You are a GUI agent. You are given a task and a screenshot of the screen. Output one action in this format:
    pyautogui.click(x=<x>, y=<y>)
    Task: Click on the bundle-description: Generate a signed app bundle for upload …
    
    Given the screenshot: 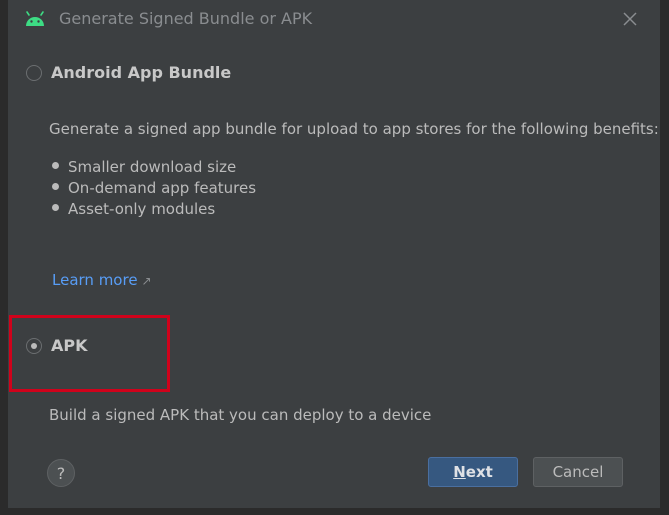 What is the action you would take?
    pyautogui.click(x=354, y=129)
    